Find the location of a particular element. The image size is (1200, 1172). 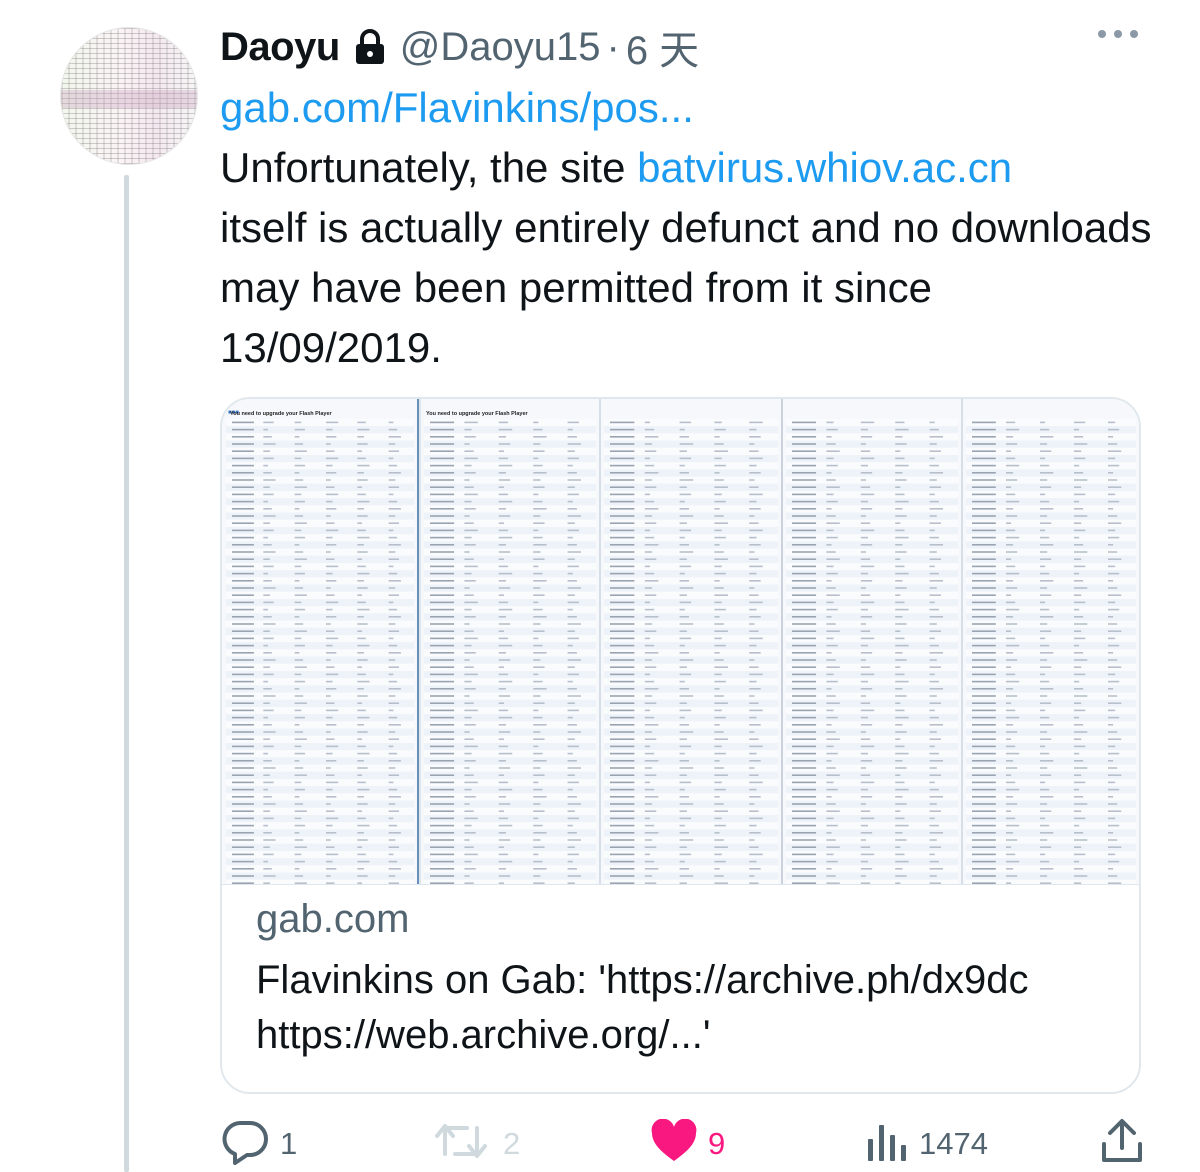

tweet-text-part1: Unfortunately, the site is located at coordinates (429, 167).